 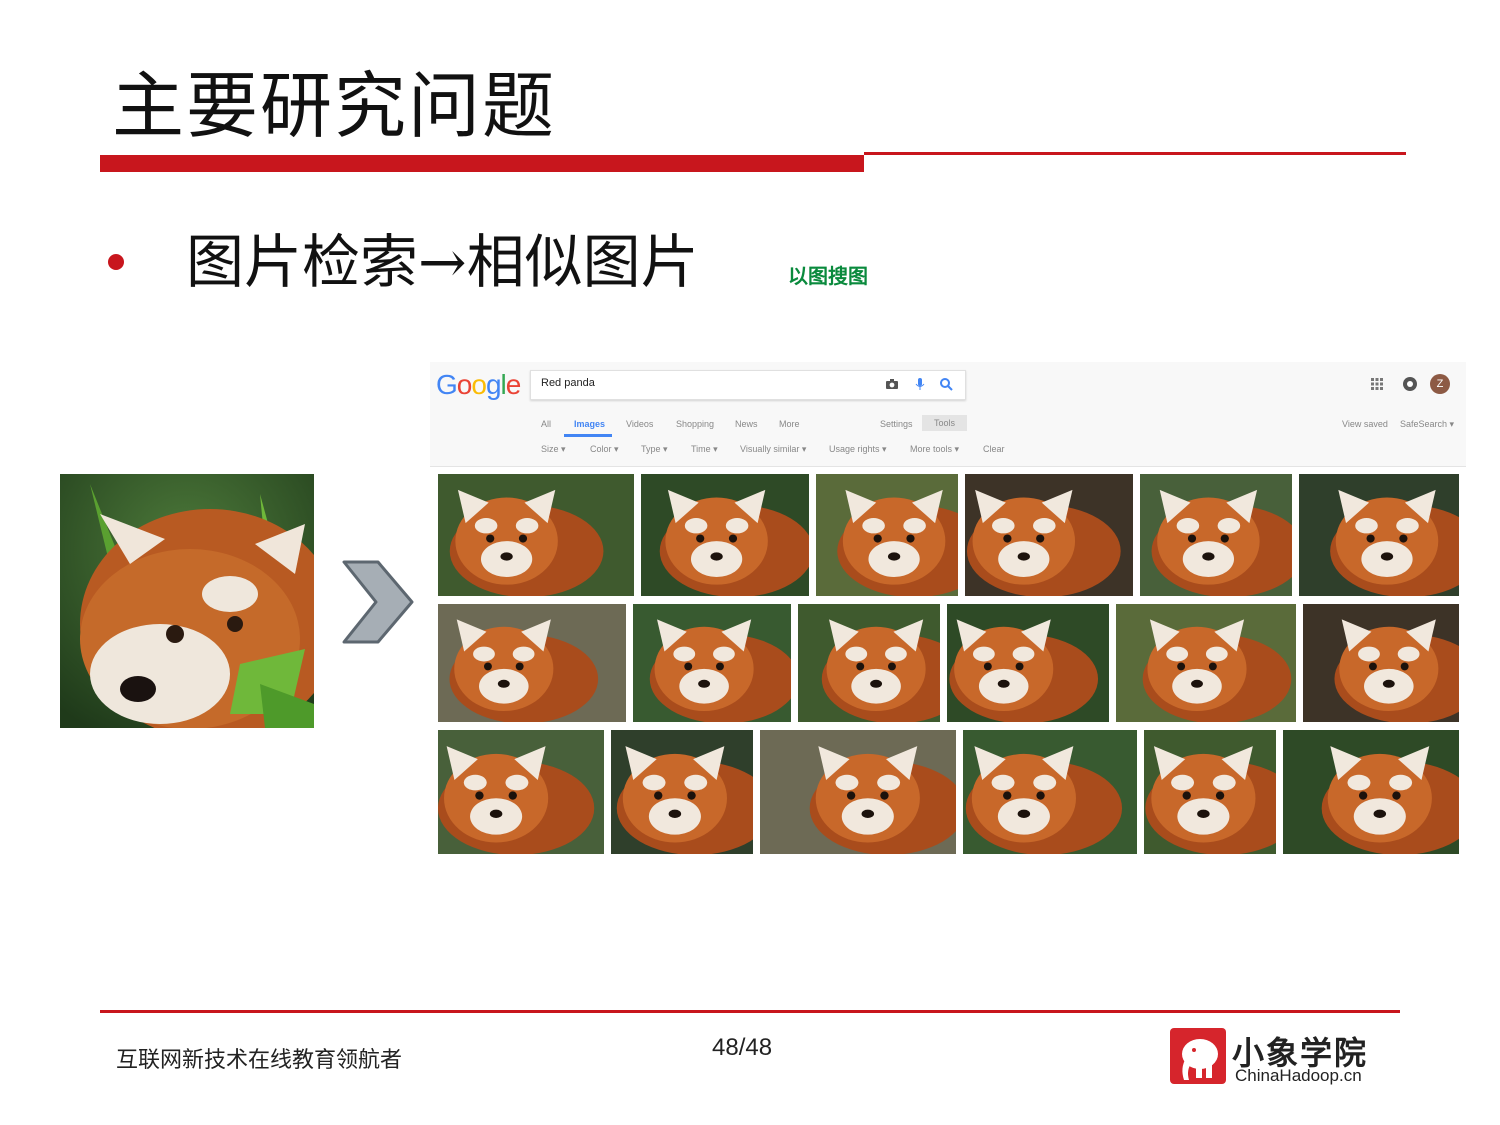 What do you see at coordinates (828, 276) in the screenshot?
I see `bullet-note: 以图搜图` at bounding box center [828, 276].